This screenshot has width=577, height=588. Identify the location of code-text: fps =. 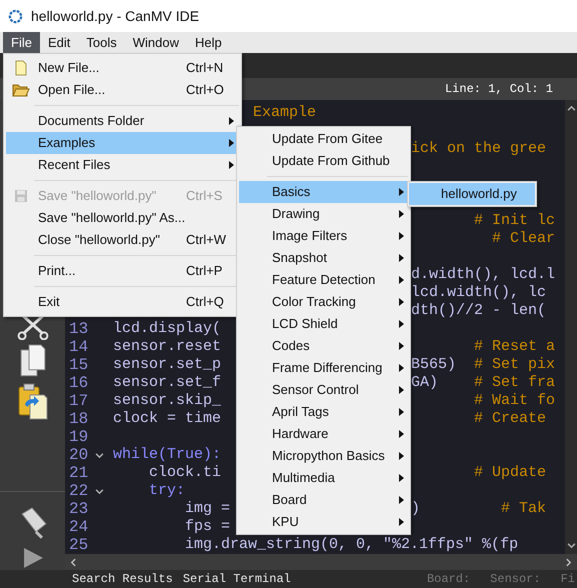
(207, 527).